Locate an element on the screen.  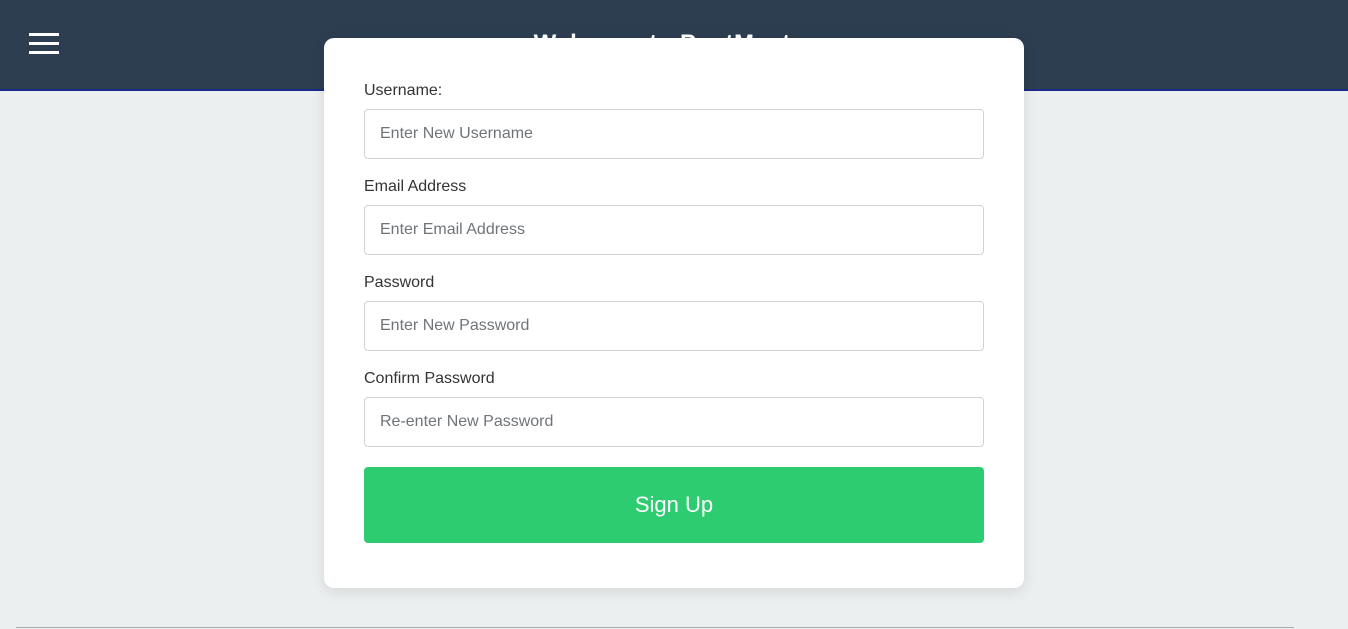
username-input is located at coordinates (674, 134).